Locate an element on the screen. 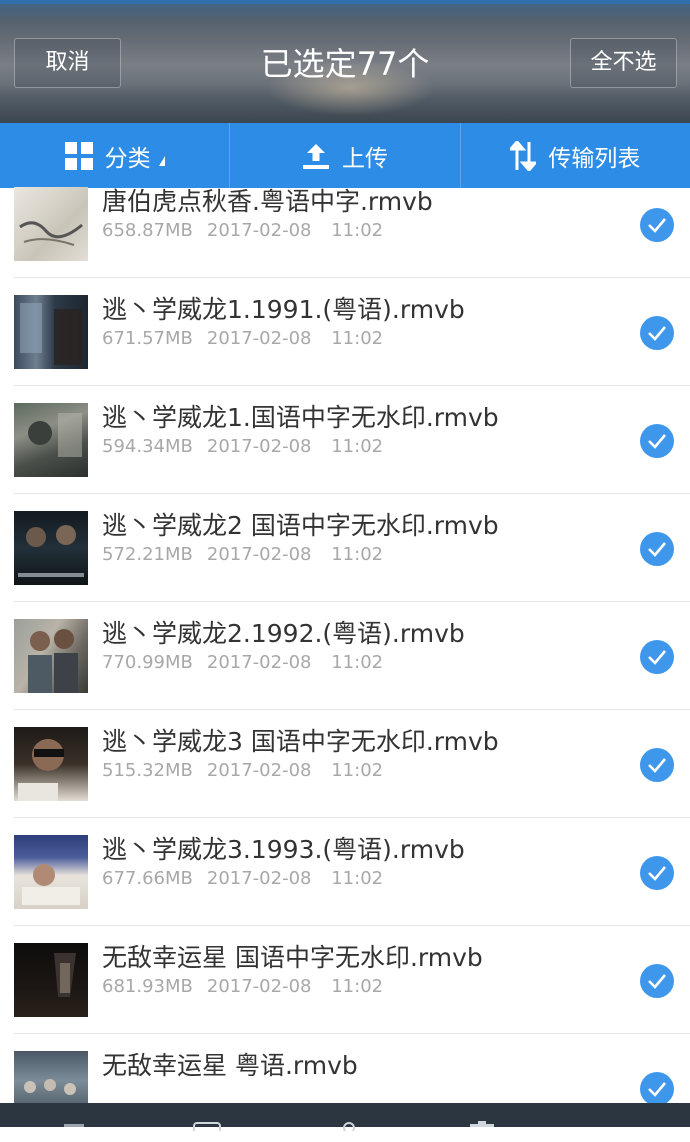 Image resolution: width=690 pixels, height=1142 pixels. deselect-all-button: 全不选 is located at coordinates (623, 63).